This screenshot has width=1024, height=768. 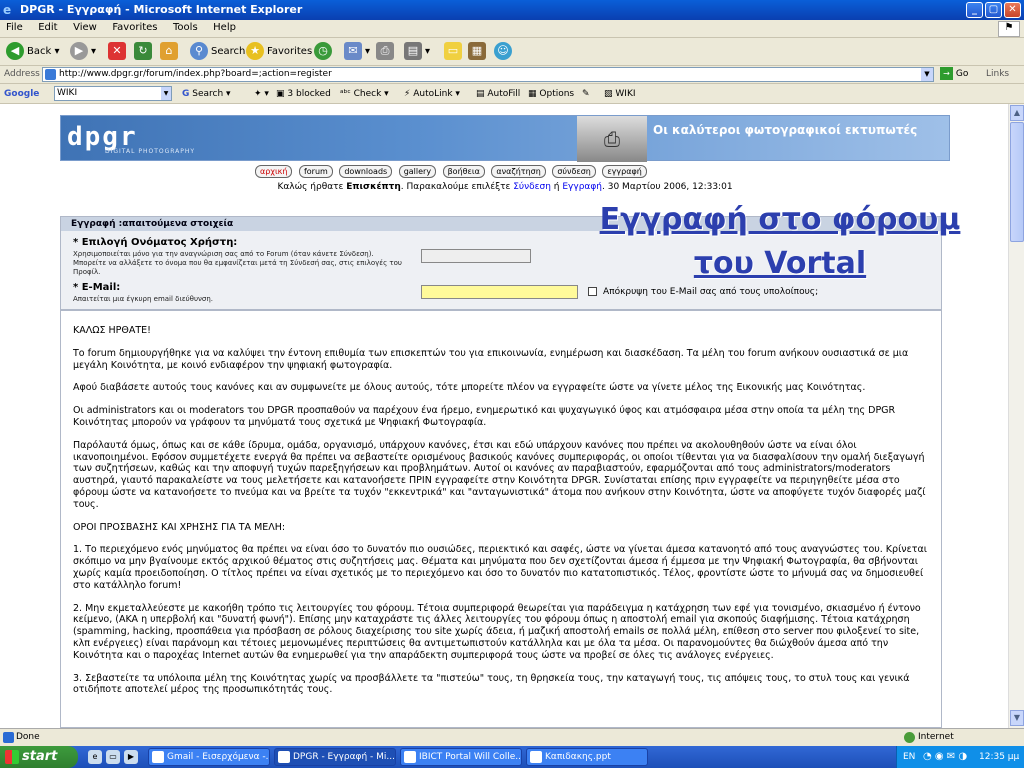 I want to click on popup-blocker-button: ▣ 3 blocked, so click(x=303, y=94).